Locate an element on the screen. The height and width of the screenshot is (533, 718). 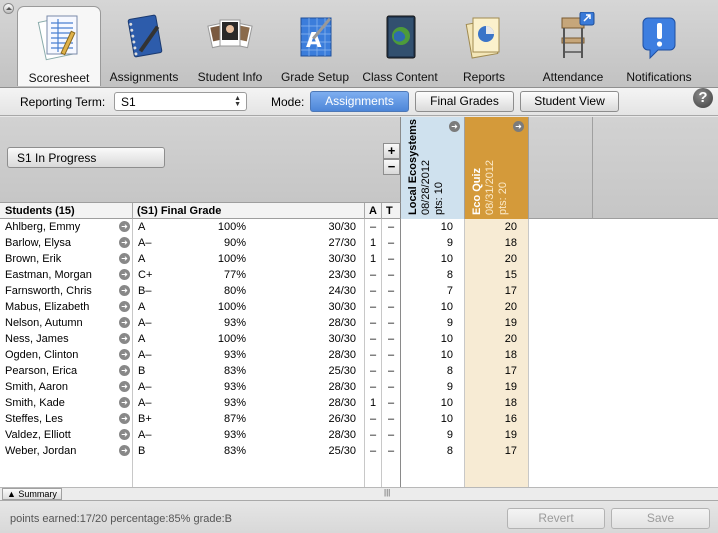
student-row: Smith, Kade A– 93% 28/30 1– ➜ is located at coordinates (200, 403).